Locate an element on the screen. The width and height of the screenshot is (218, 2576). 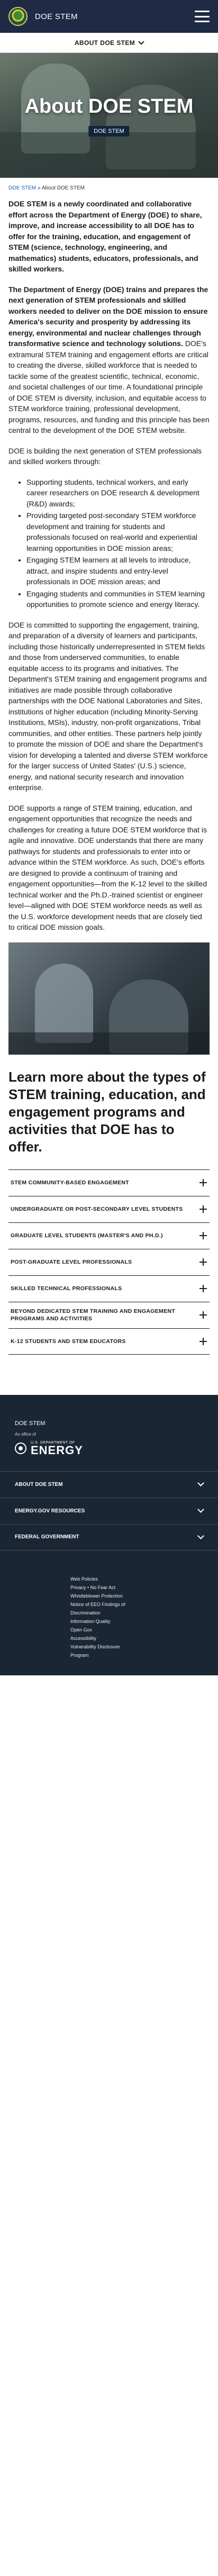
accordion-item: POST-GRADUATE LEVEL PROFESSIONALS is located at coordinates (109, 1261).